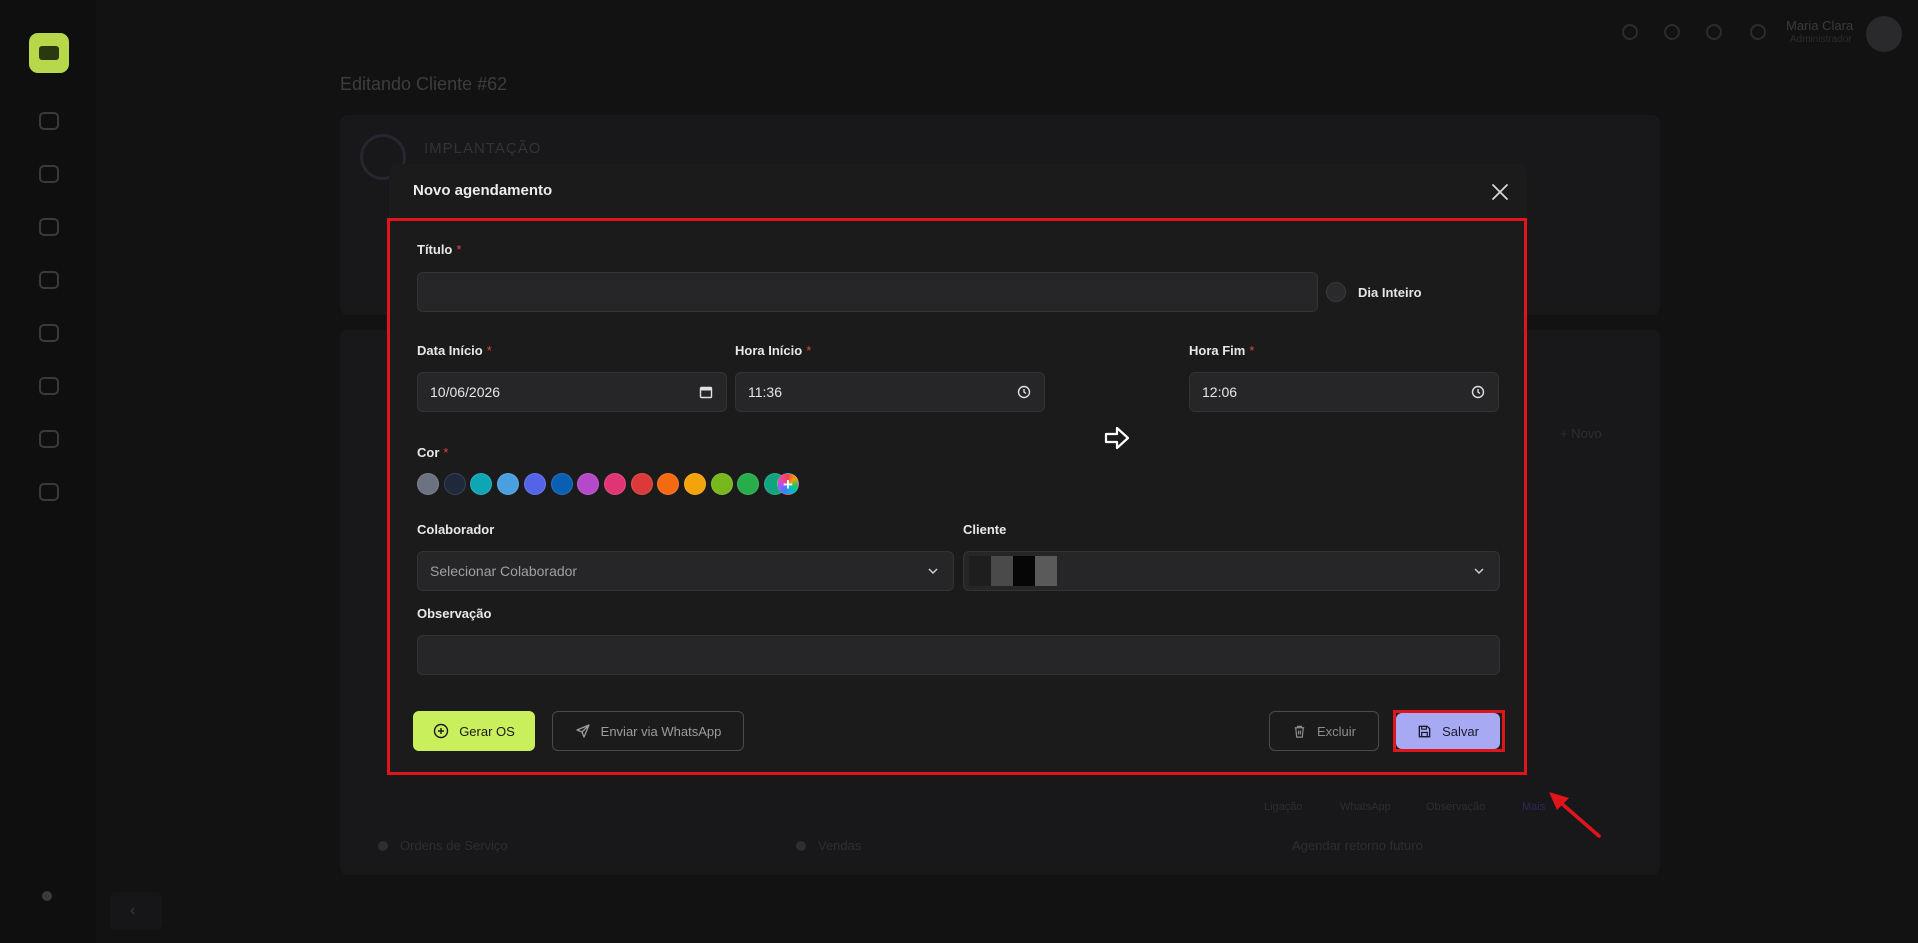  What do you see at coordinates (1344, 392) in the screenshot?
I see `hora-fim-input: 12:06` at bounding box center [1344, 392].